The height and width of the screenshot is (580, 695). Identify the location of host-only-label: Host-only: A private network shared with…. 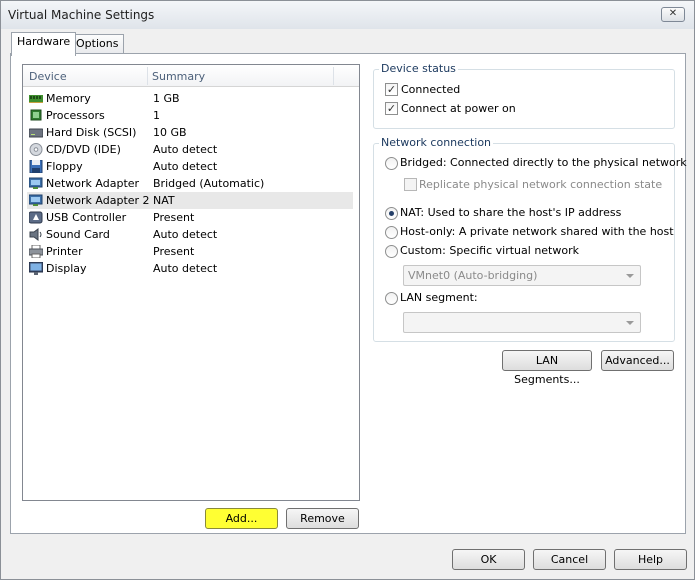
(537, 231).